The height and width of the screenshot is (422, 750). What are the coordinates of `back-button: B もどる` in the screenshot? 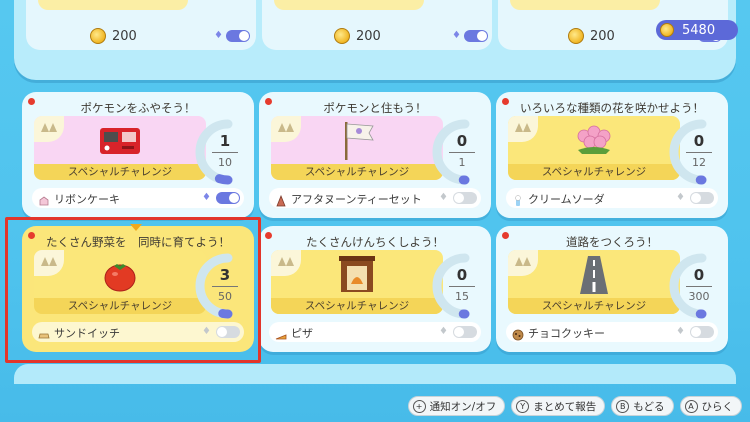 It's located at (642, 406).